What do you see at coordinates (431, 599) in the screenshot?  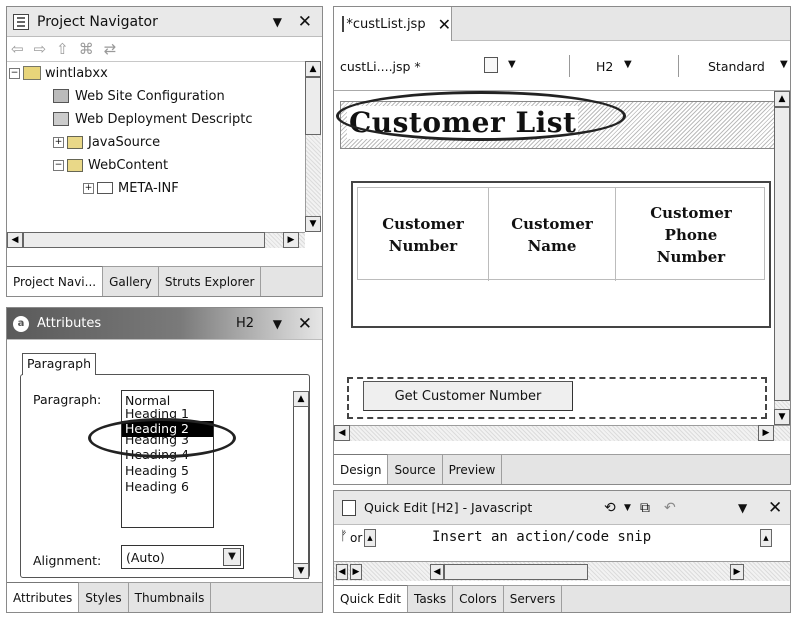 I see `tab-tasks: Tasks` at bounding box center [431, 599].